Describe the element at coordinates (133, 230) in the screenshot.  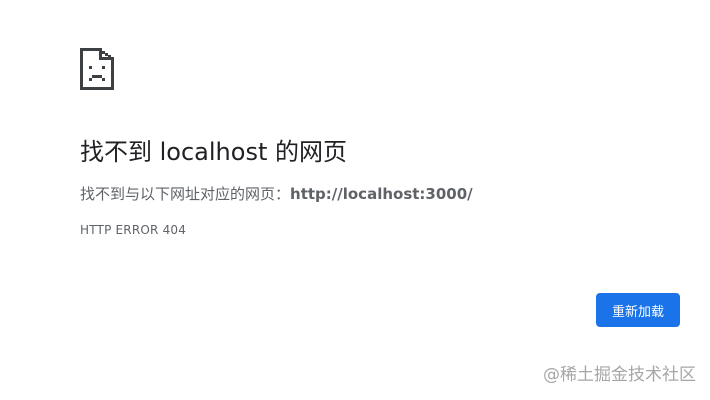
I see `error-code: HTTP ERROR 404` at that location.